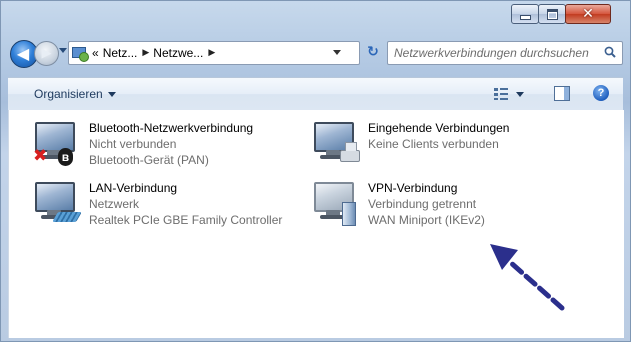 This screenshot has height=342, width=631. Describe the element at coordinates (491, 53) in the screenshot. I see `search-input: Netzwerkverbindungen durchsuchen` at that location.